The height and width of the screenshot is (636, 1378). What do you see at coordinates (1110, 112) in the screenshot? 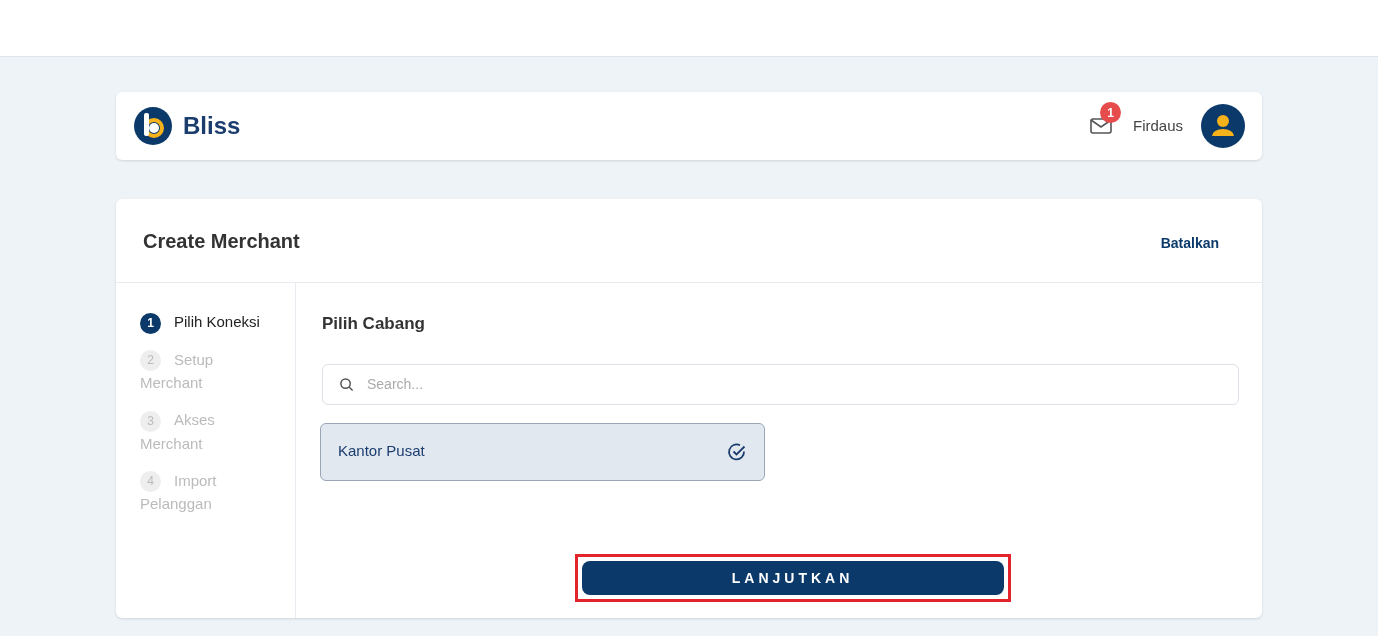
I see `notification-badge: 1` at bounding box center [1110, 112].